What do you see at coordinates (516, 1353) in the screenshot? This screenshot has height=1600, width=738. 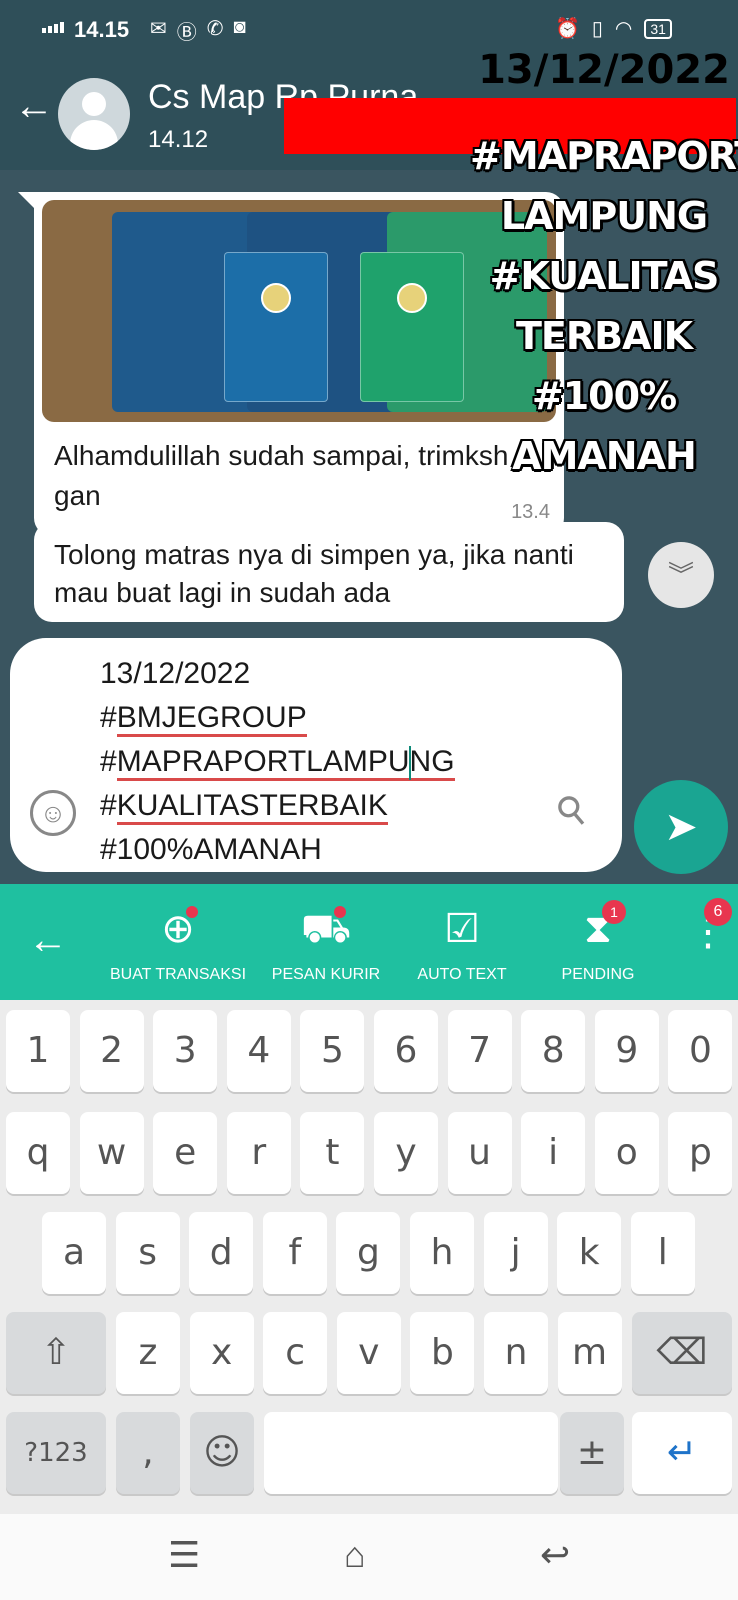 I see `key-n: n` at bounding box center [516, 1353].